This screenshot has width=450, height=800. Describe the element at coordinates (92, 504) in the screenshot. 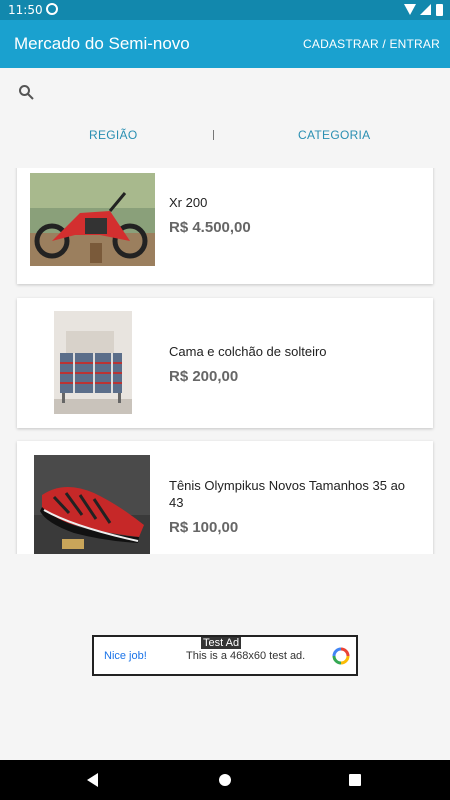

I see `sneaker-image` at that location.